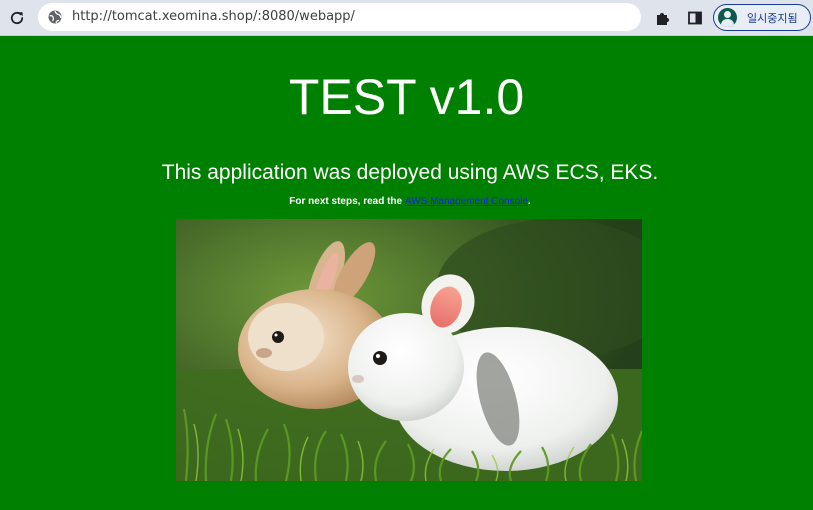  What do you see at coordinates (466, 201) in the screenshot?
I see `aws-console-link: AWS Management Console` at bounding box center [466, 201].